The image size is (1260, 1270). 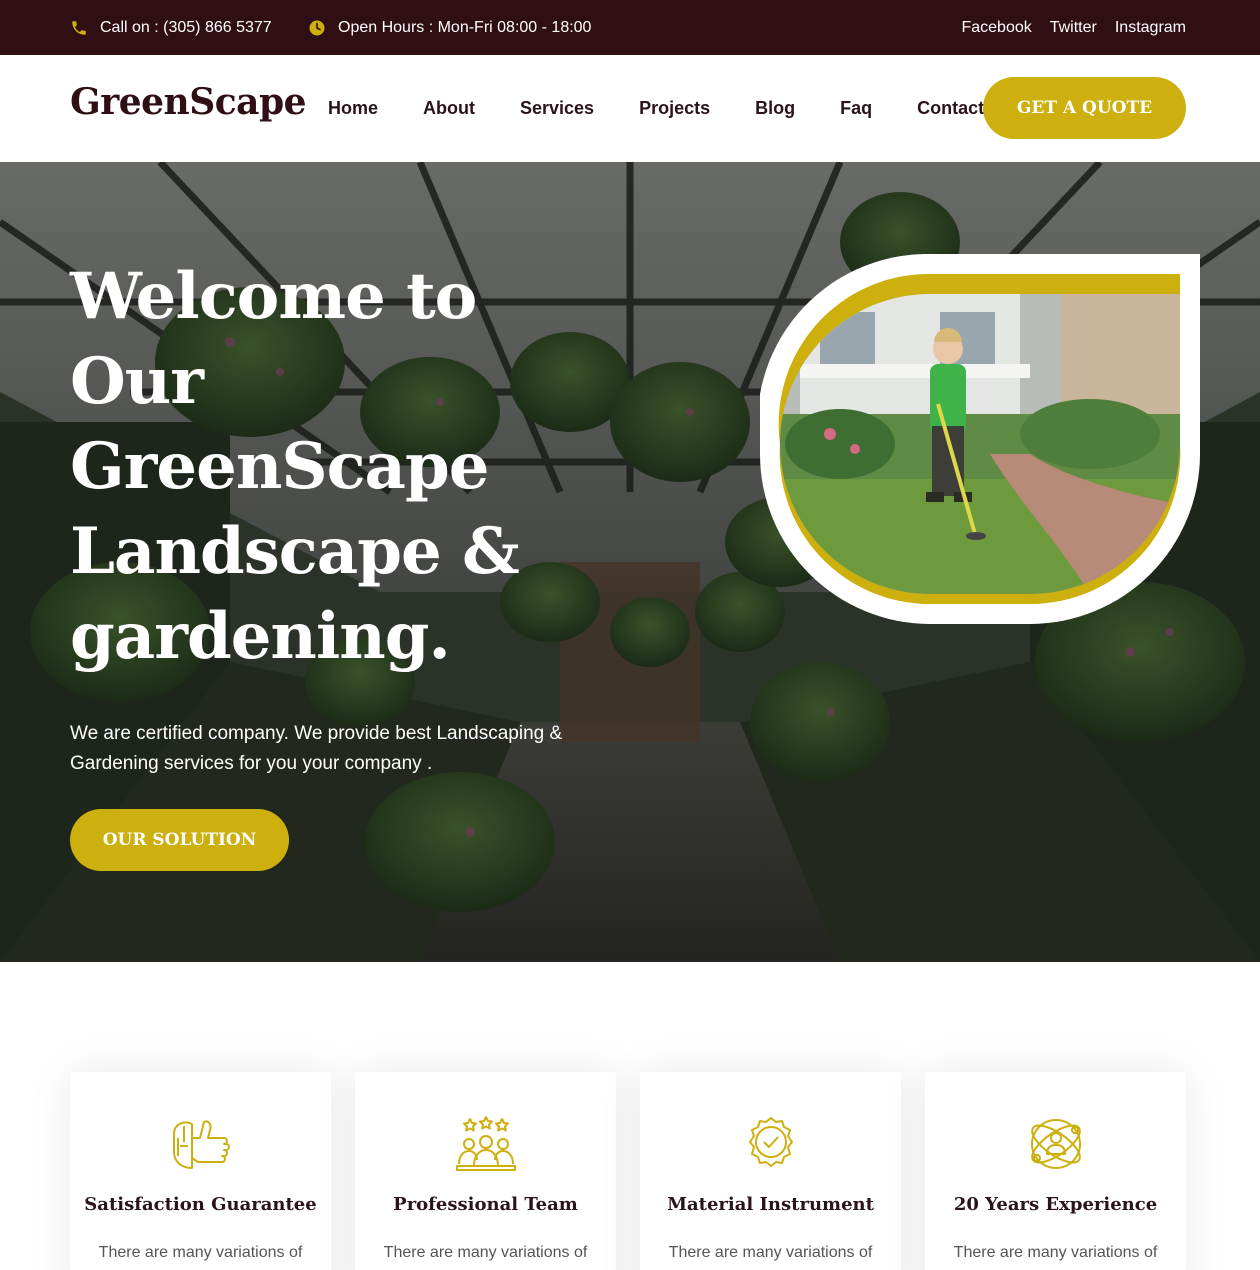 I want to click on nav-item-faq: Faq, so click(x=856, y=108).